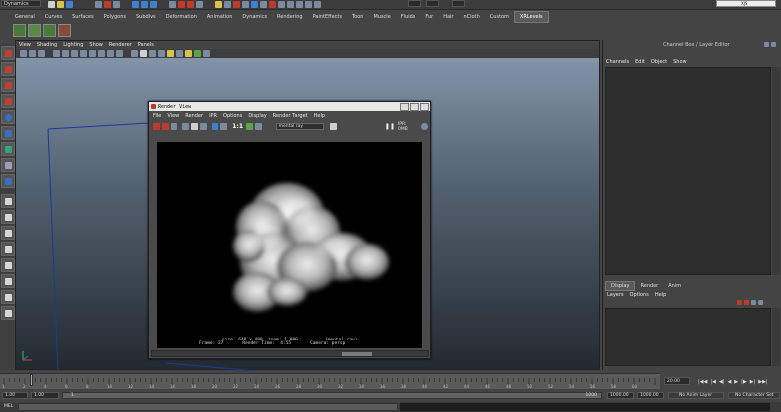  I want to click on paint-select-tool-icon, so click(8, 85).